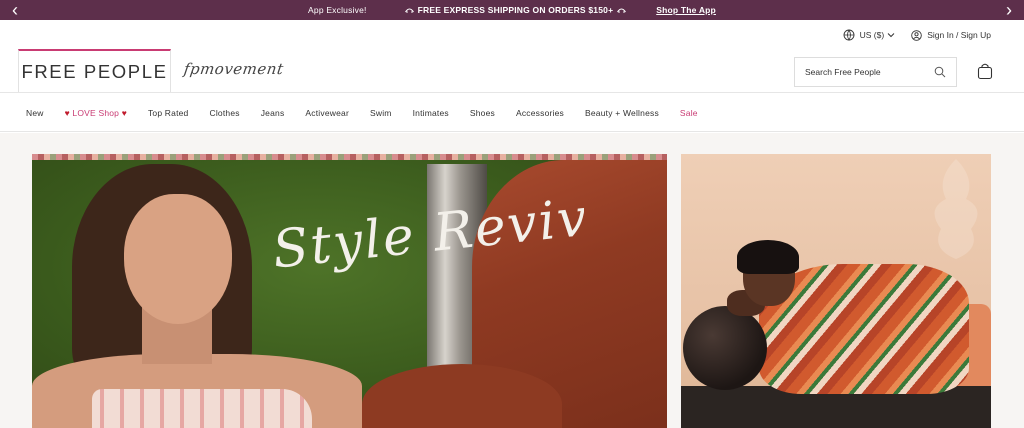  Describe the element at coordinates (273, 113) in the screenshot. I see `nav-item-jeans: Jeans` at that location.